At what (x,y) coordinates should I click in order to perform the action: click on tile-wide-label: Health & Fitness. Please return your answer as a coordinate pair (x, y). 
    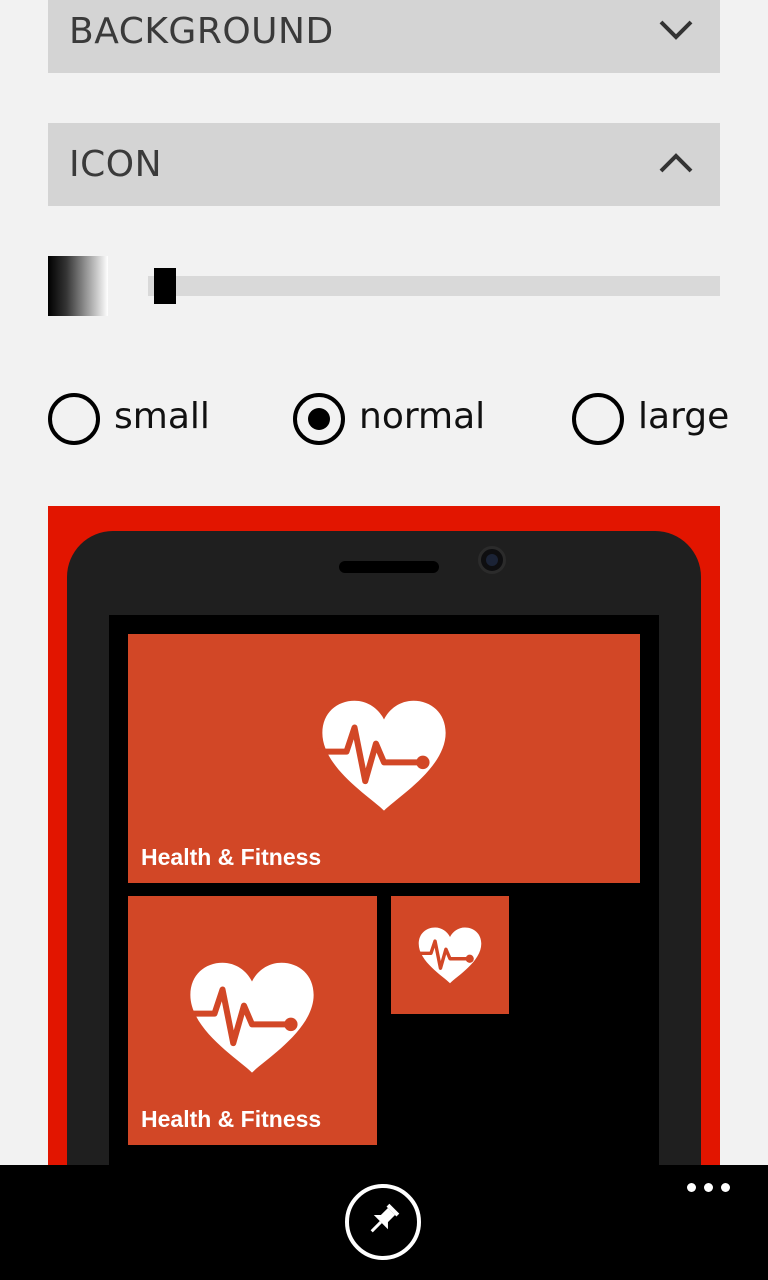
    Looking at the image, I should click on (231, 857).